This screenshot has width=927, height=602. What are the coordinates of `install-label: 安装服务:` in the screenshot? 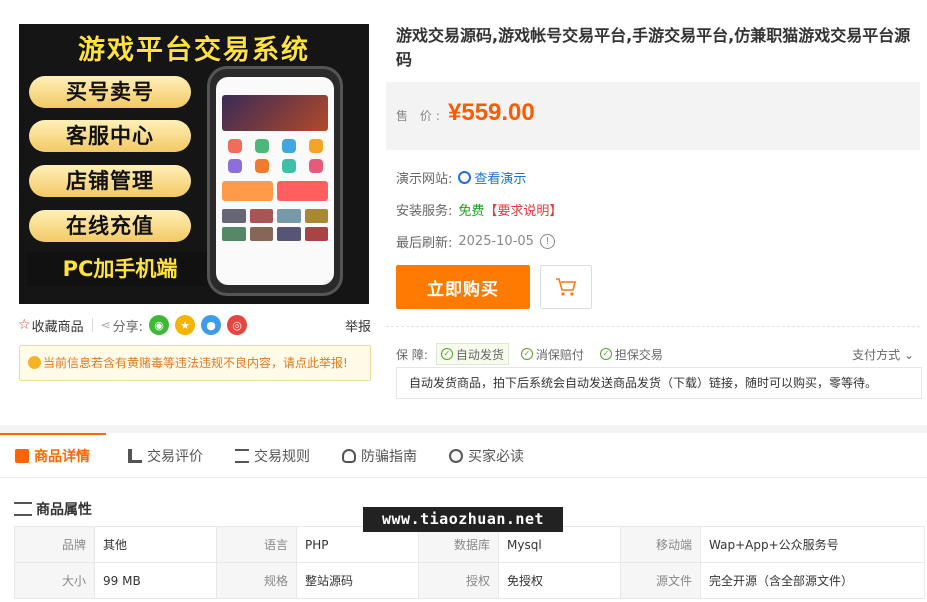 It's located at (424, 211).